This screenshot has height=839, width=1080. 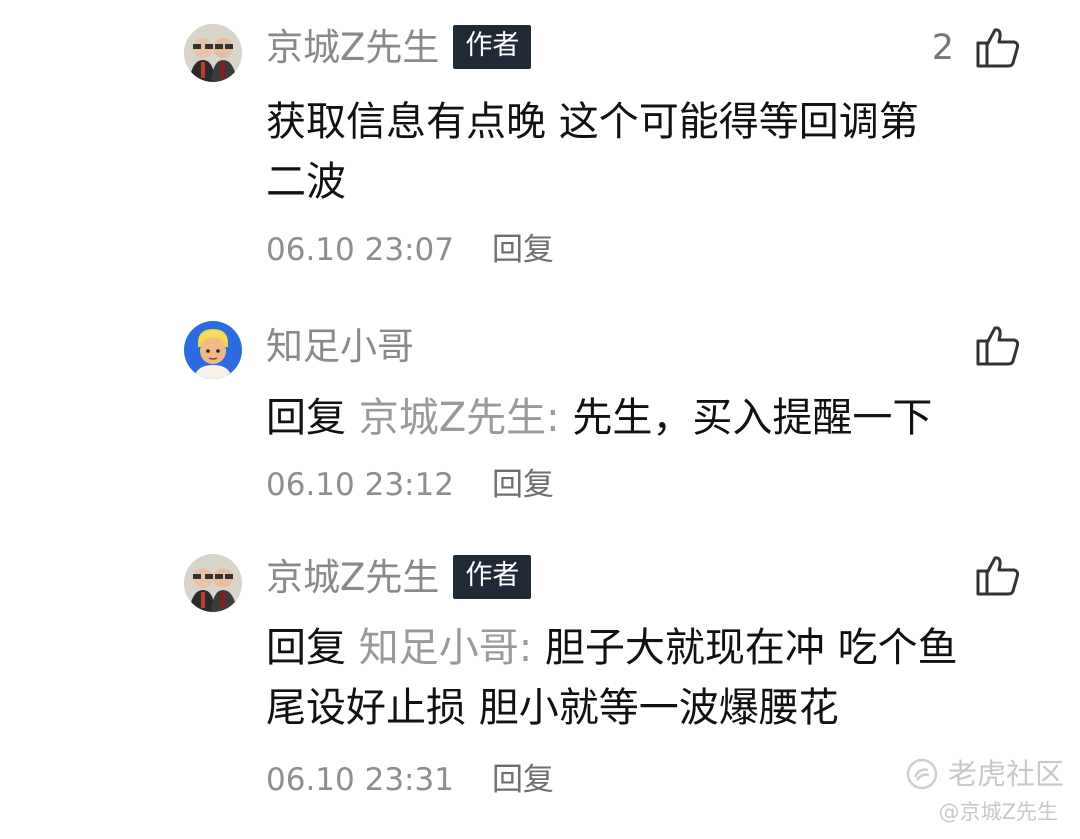 I want to click on comment-text-line: 回复 知足小哥: 胆子大就现在冲 吃个鱼, so click(x=646, y=648).